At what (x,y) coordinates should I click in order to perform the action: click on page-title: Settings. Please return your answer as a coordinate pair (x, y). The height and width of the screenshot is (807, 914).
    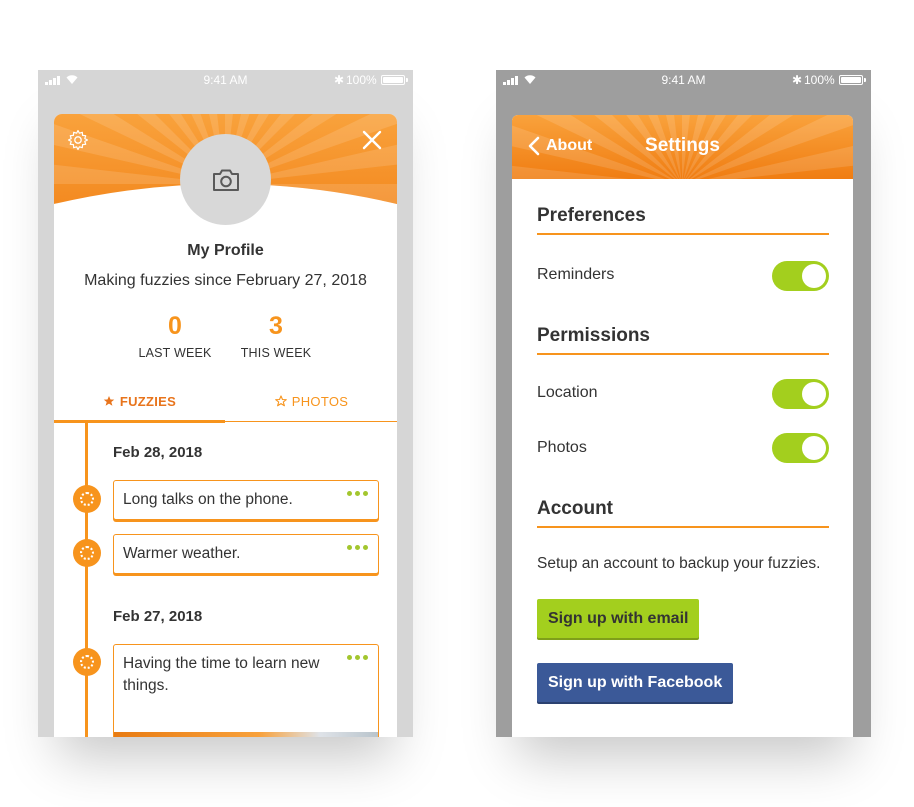
    Looking at the image, I should click on (682, 145).